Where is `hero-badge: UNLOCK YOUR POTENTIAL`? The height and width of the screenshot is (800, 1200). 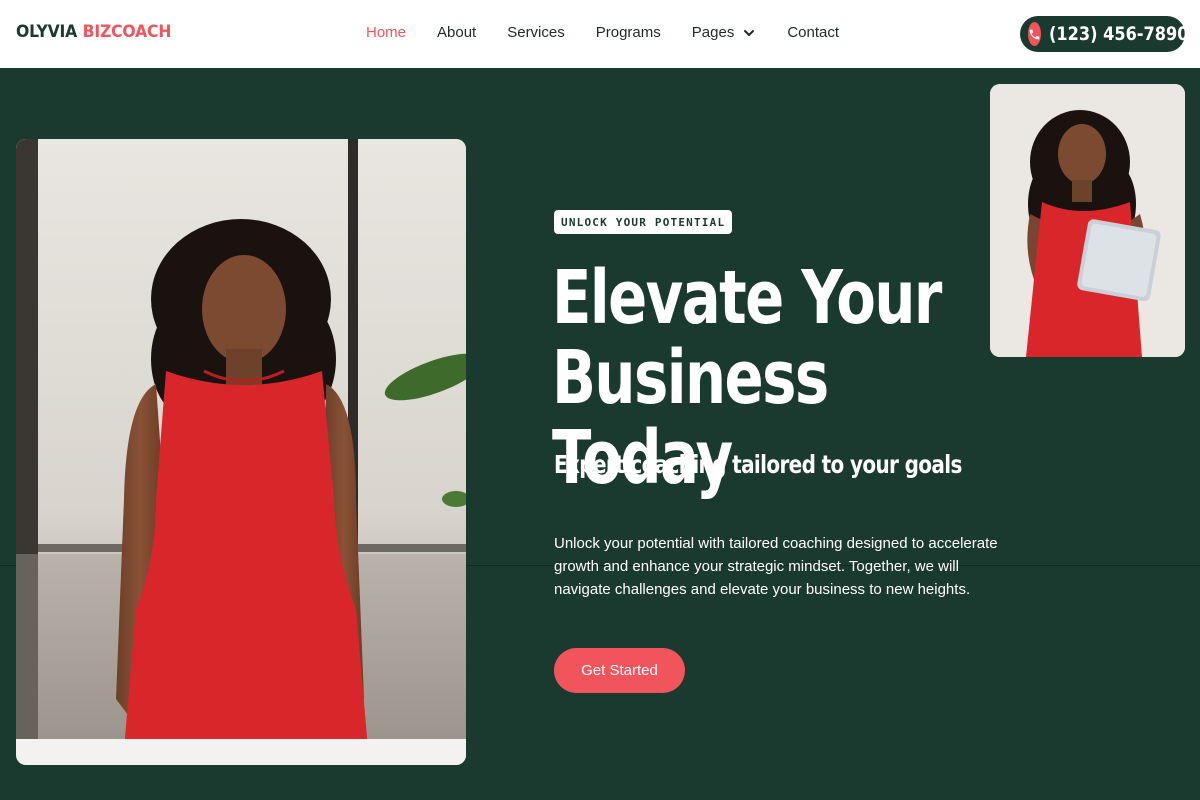
hero-badge: UNLOCK YOUR POTENTIAL is located at coordinates (643, 222).